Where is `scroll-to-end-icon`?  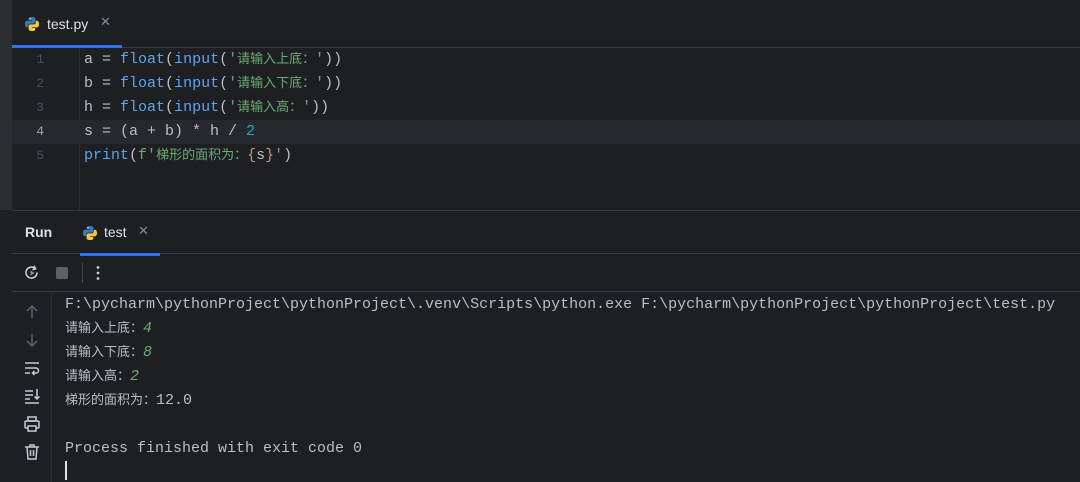
scroll-to-end-icon is located at coordinates (32, 396).